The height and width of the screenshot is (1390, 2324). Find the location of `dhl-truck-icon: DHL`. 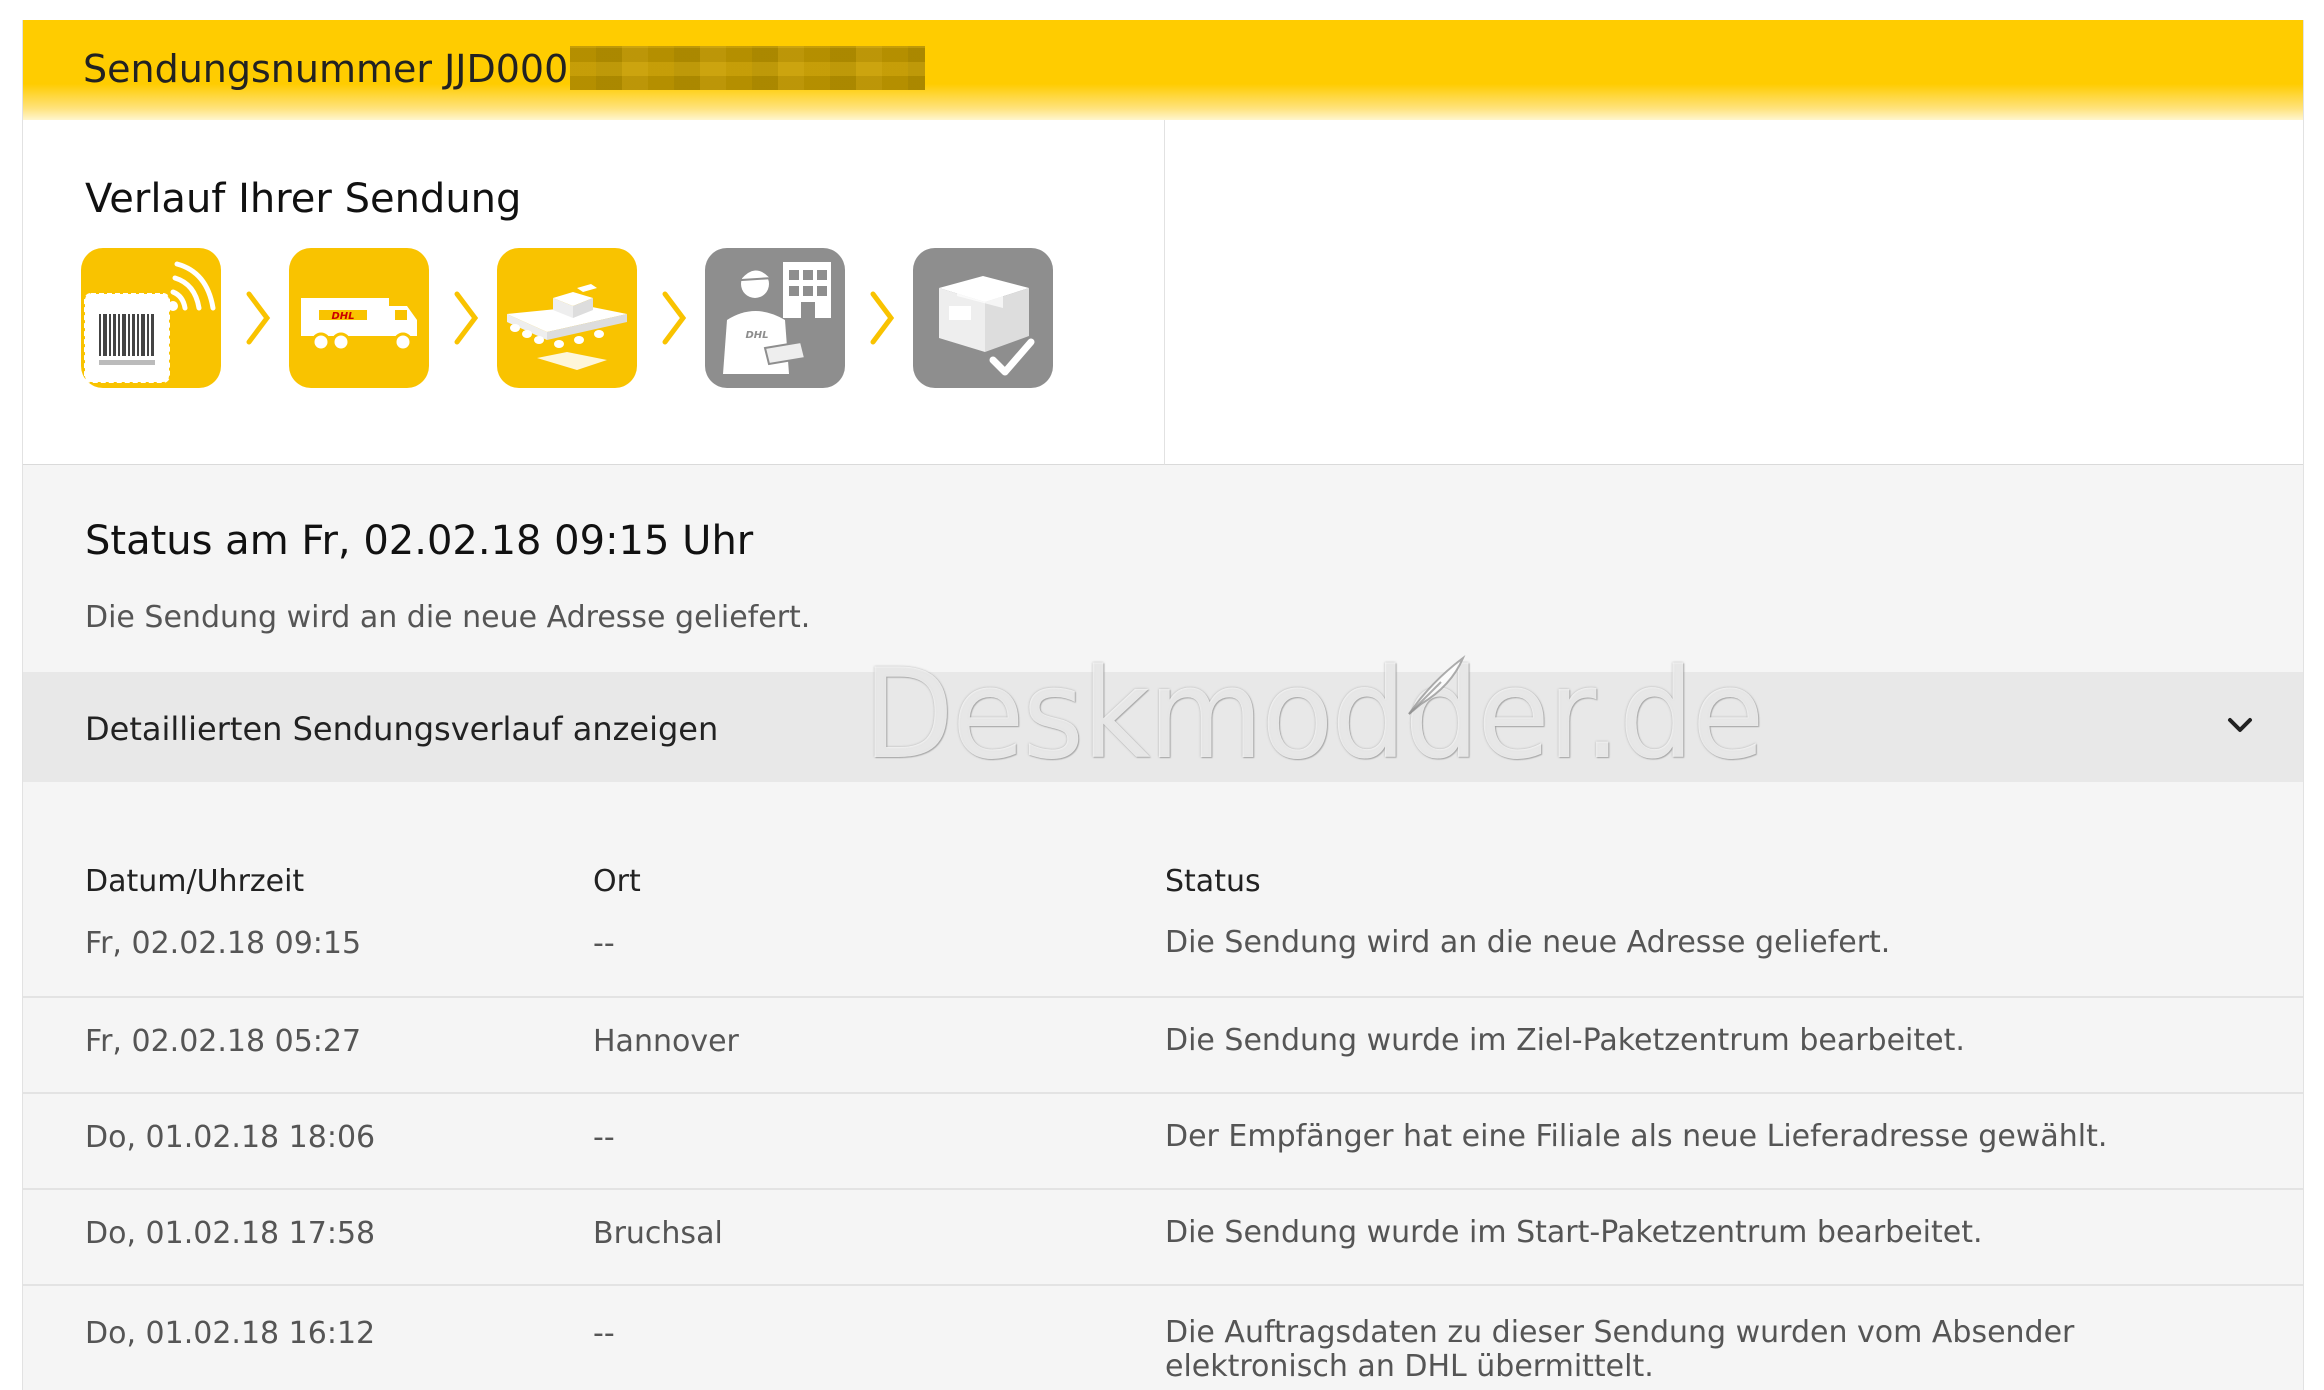

dhl-truck-icon: DHL is located at coordinates (359, 325).